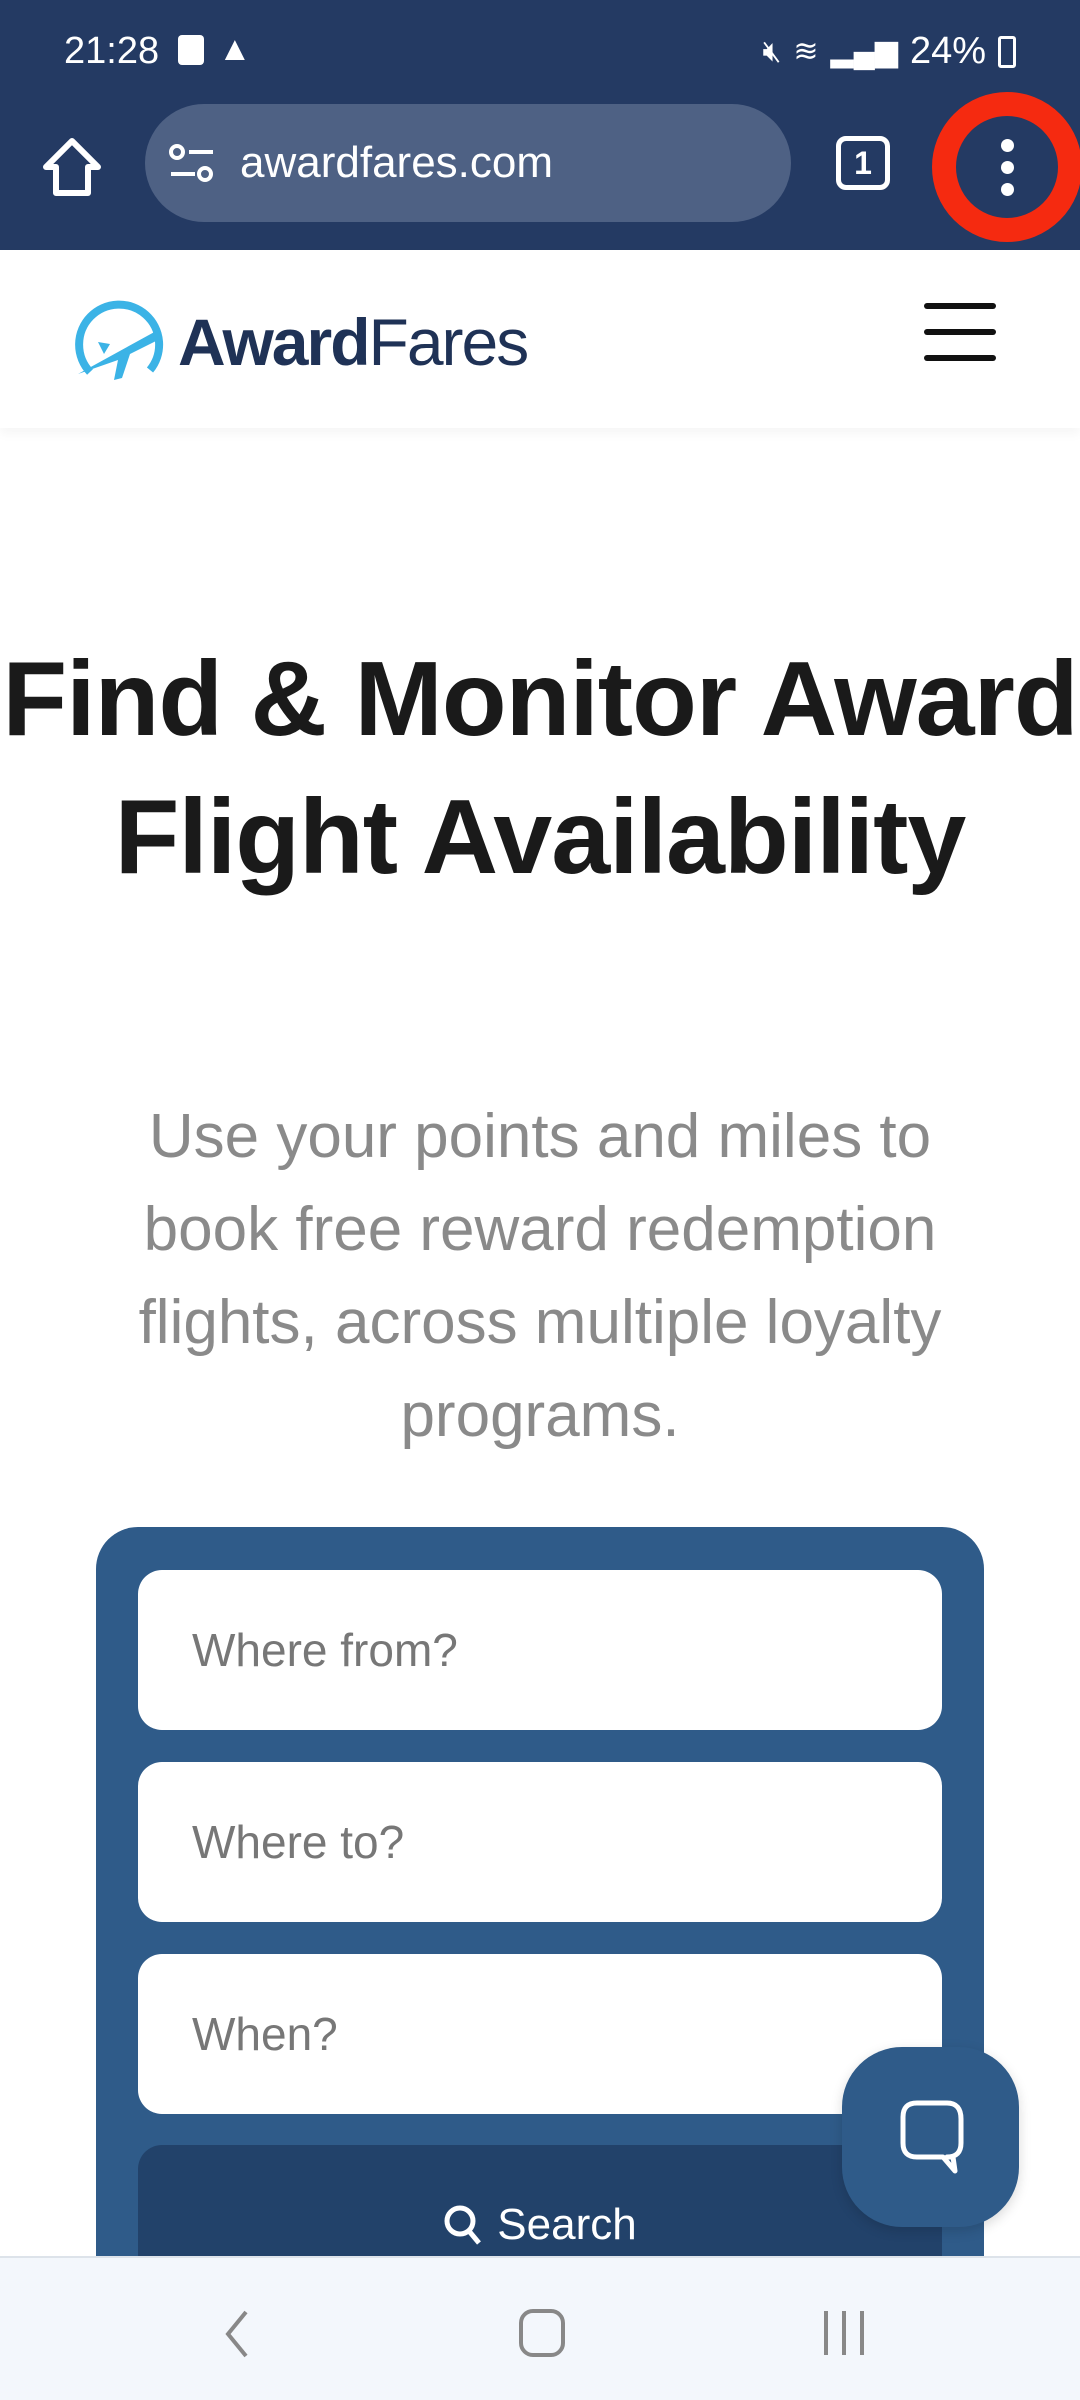  I want to click on home-nav-icon, so click(542, 2333).